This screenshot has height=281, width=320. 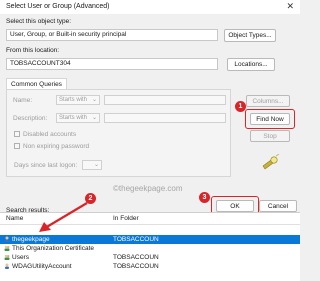 What do you see at coordinates (30, 118) in the screenshot?
I see `description-label: Description:` at bounding box center [30, 118].